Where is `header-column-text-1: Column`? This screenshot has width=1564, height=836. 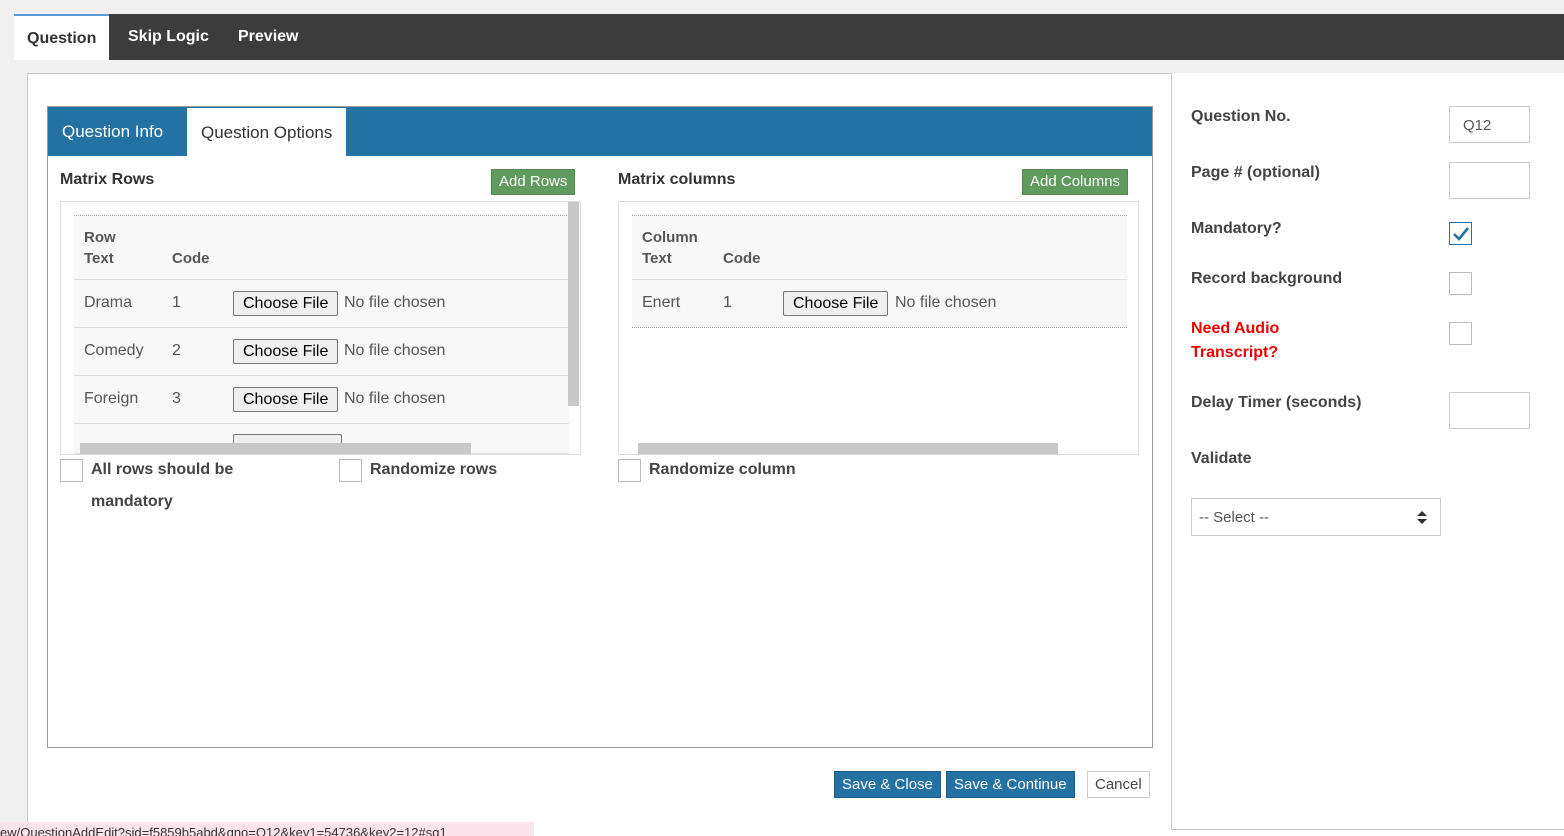 header-column-text-1: Column is located at coordinates (670, 237).